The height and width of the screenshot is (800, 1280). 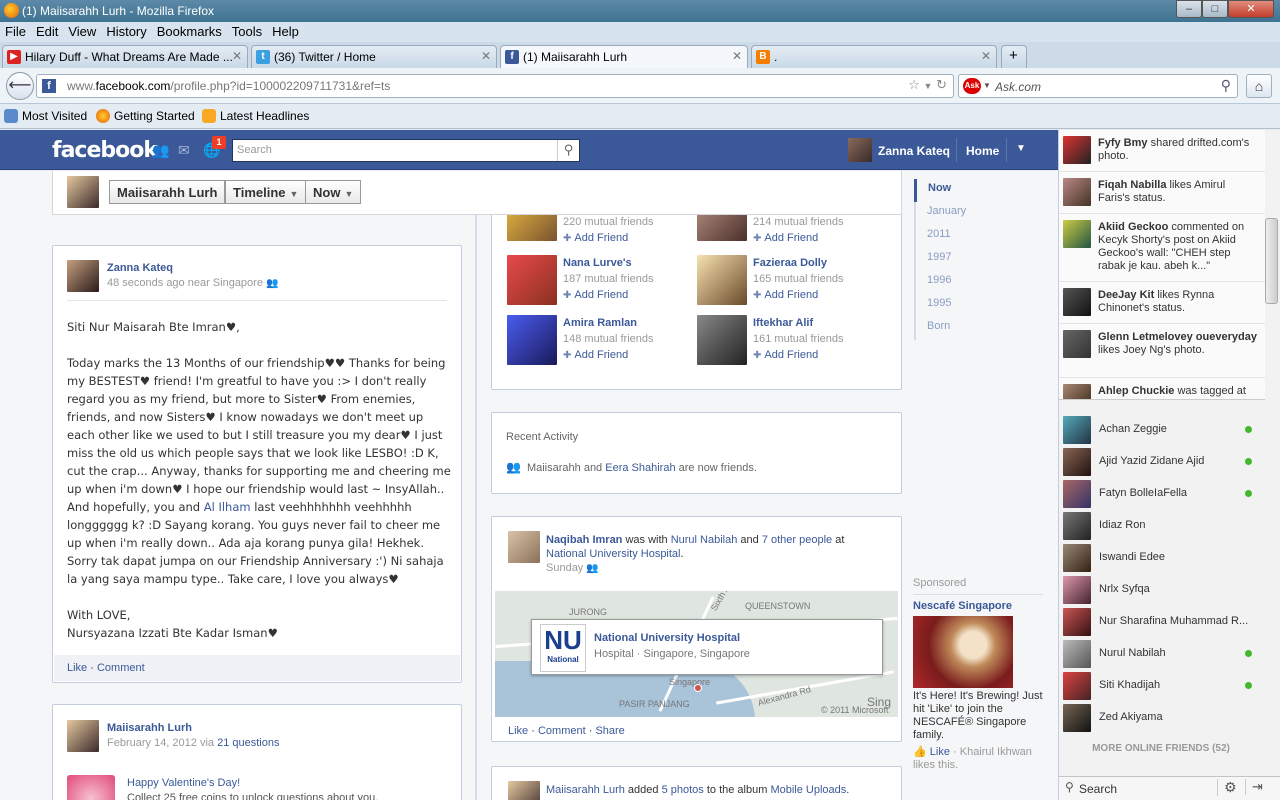 What do you see at coordinates (698, 688) in the screenshot?
I see `map-pin-icon` at bounding box center [698, 688].